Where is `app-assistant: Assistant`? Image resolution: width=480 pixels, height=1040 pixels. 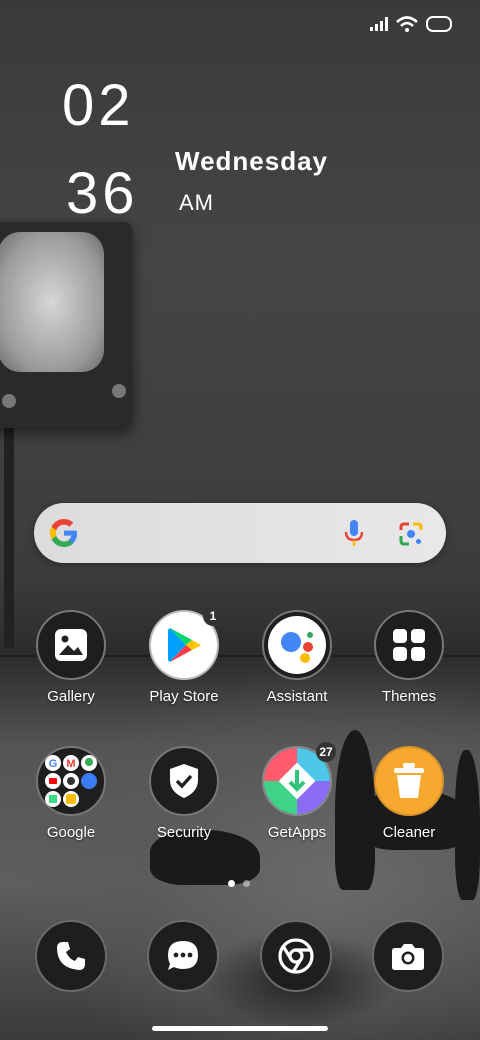 app-assistant: Assistant is located at coordinates (297, 657).